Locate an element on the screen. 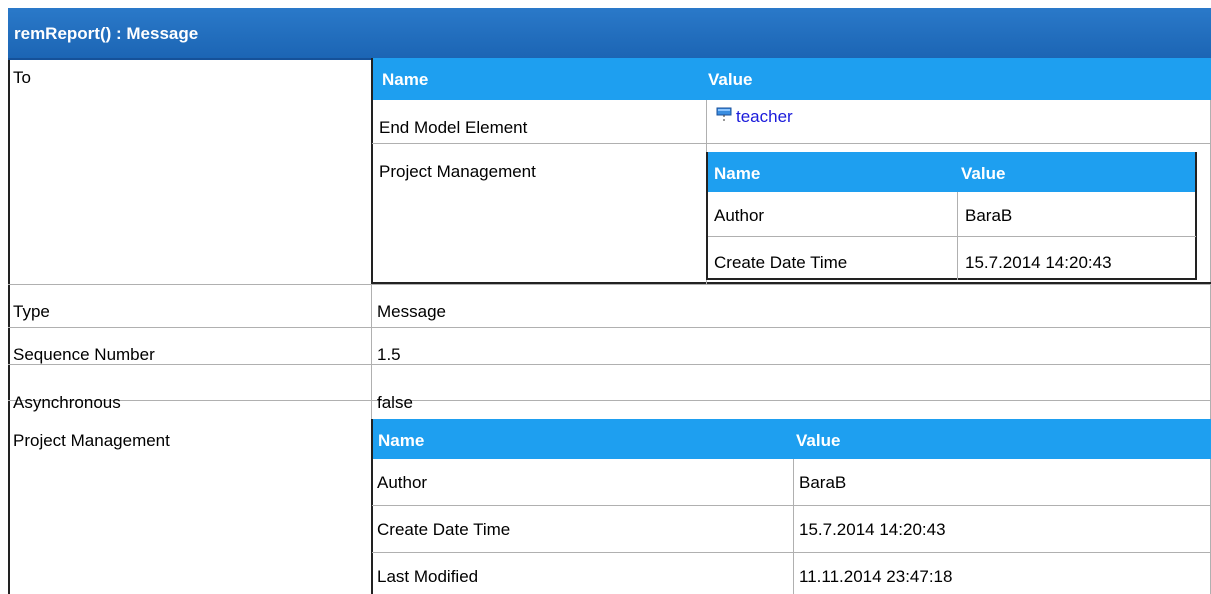  to-header-name: Name is located at coordinates (405, 79).